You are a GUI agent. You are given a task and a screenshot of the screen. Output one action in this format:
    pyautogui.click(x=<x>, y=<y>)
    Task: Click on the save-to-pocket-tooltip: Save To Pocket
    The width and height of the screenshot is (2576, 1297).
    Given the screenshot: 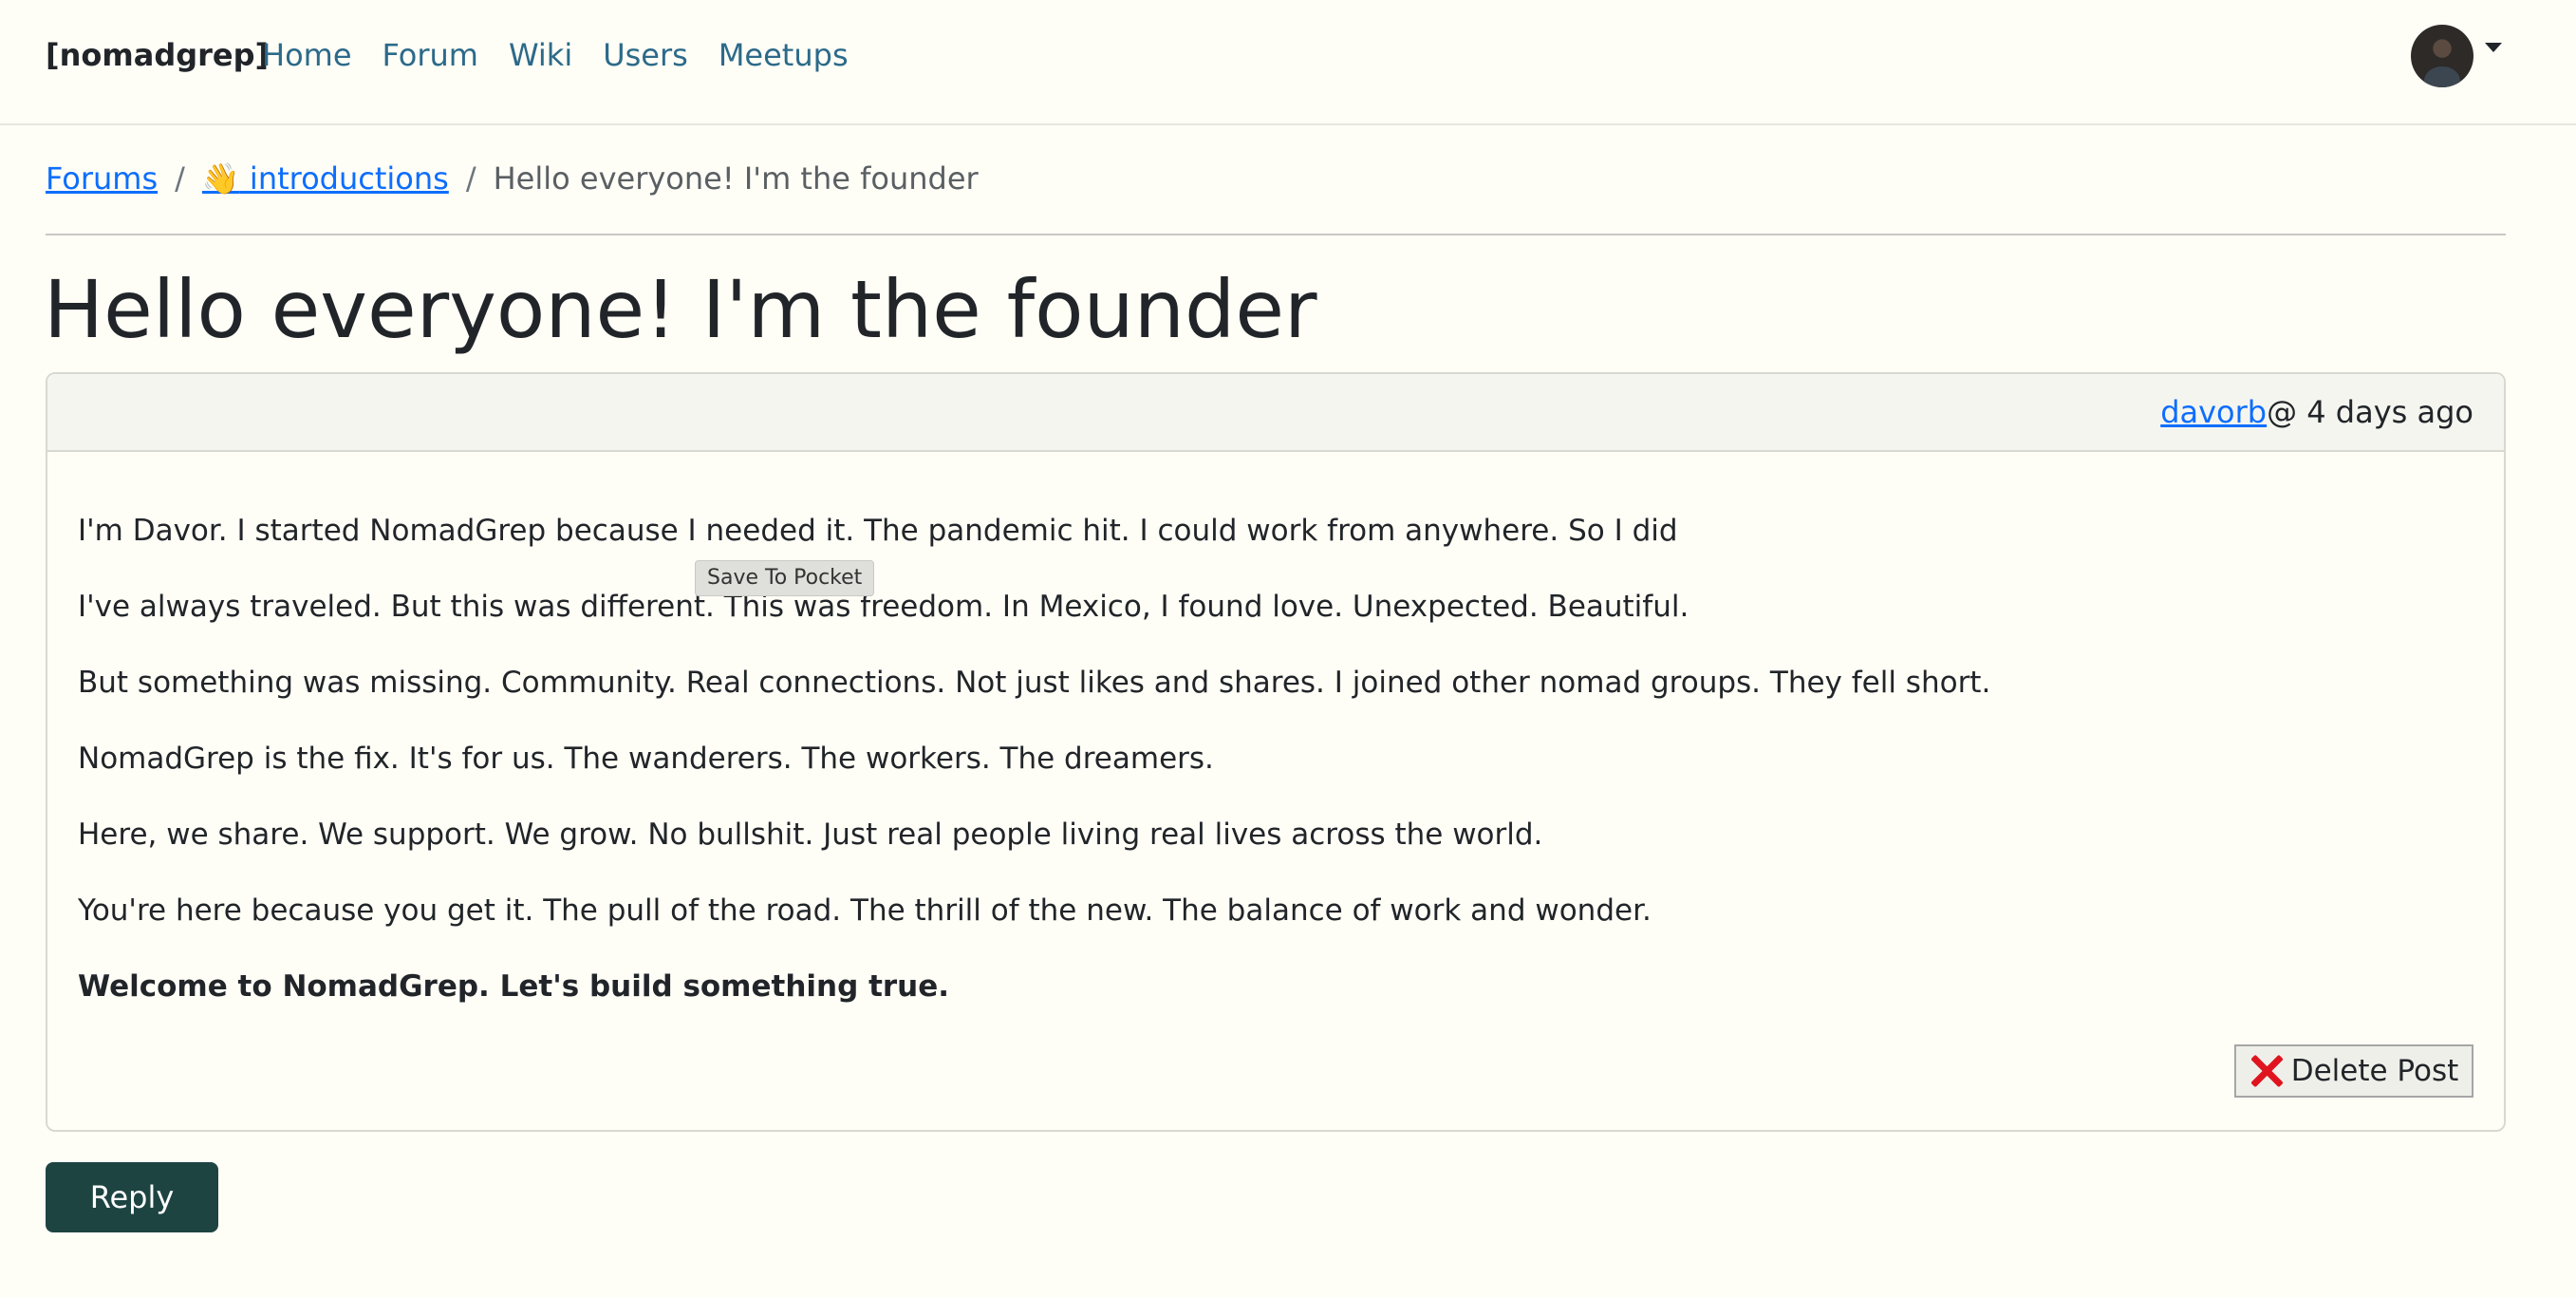 What is the action you would take?
    pyautogui.click(x=785, y=578)
    